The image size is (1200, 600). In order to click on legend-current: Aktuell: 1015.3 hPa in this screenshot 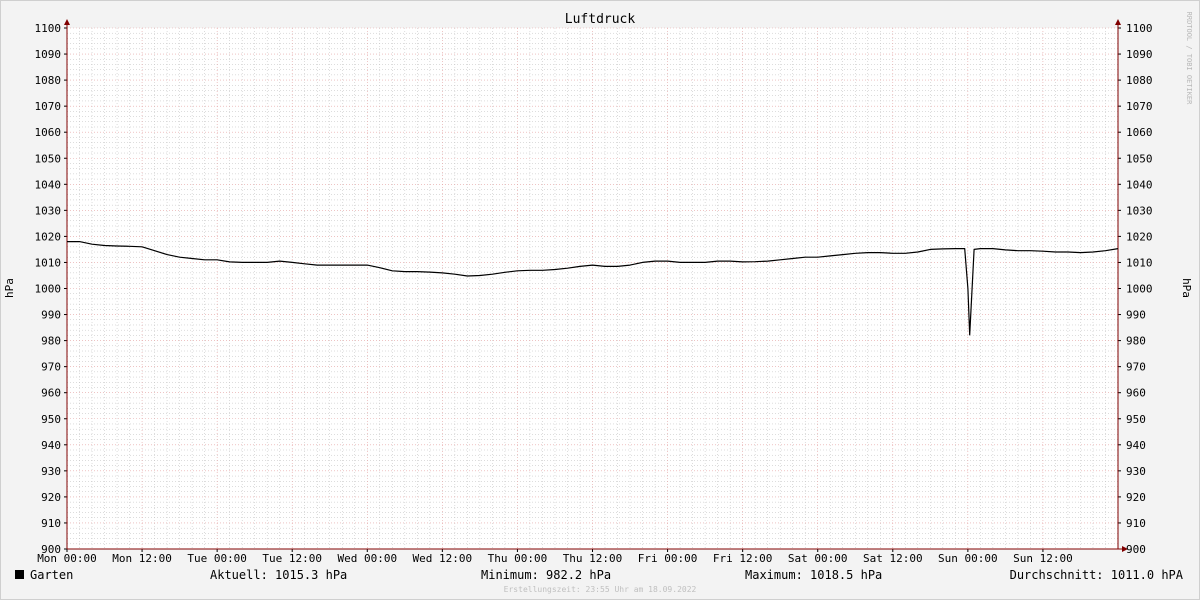, I will do `click(278, 575)`.